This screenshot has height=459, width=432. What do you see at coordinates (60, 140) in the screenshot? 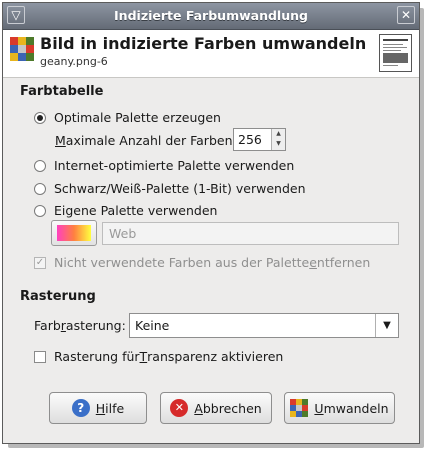
I see `max-colors-mnemonic: M` at bounding box center [60, 140].